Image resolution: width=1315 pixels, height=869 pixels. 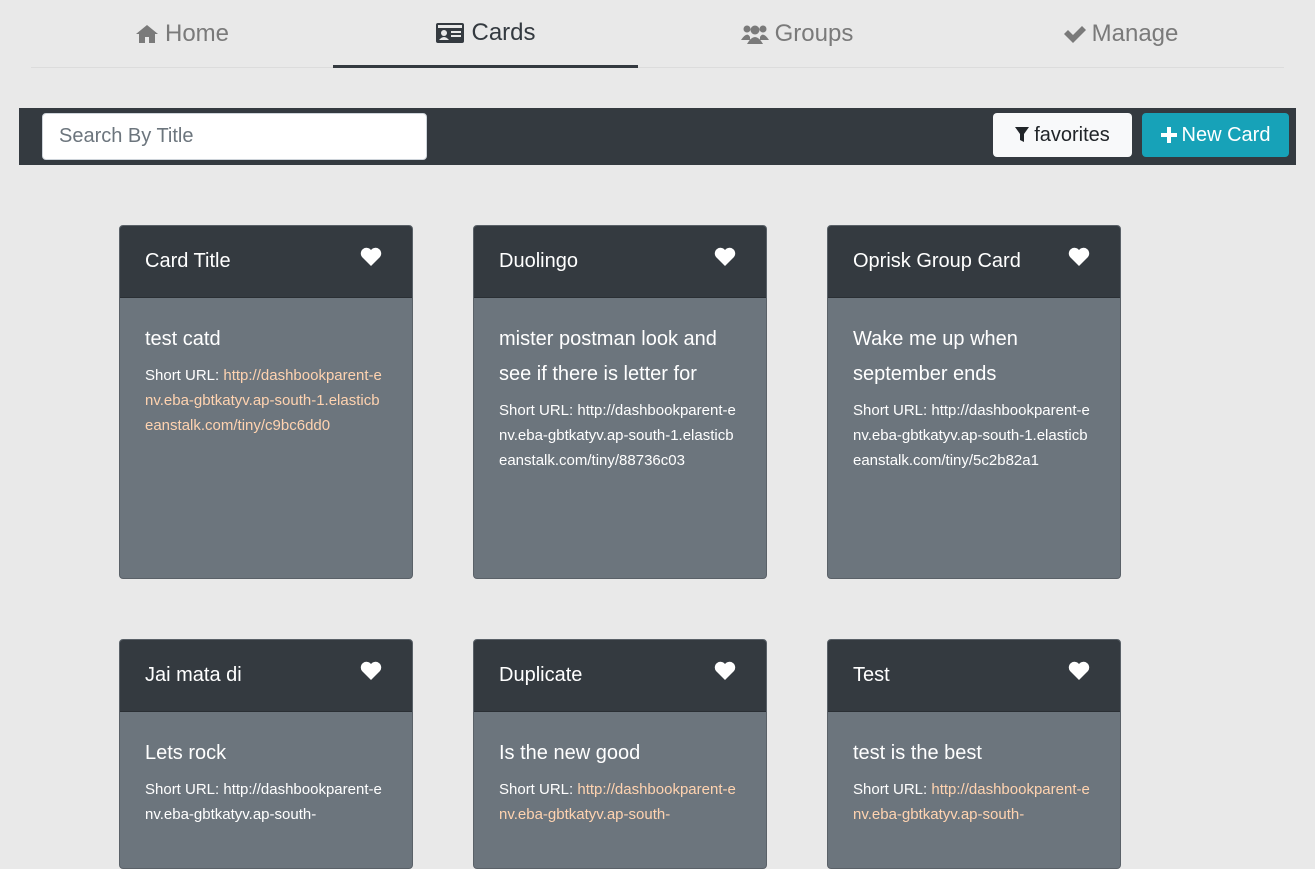 What do you see at coordinates (188, 261) in the screenshot?
I see `card-title: Card Title` at bounding box center [188, 261].